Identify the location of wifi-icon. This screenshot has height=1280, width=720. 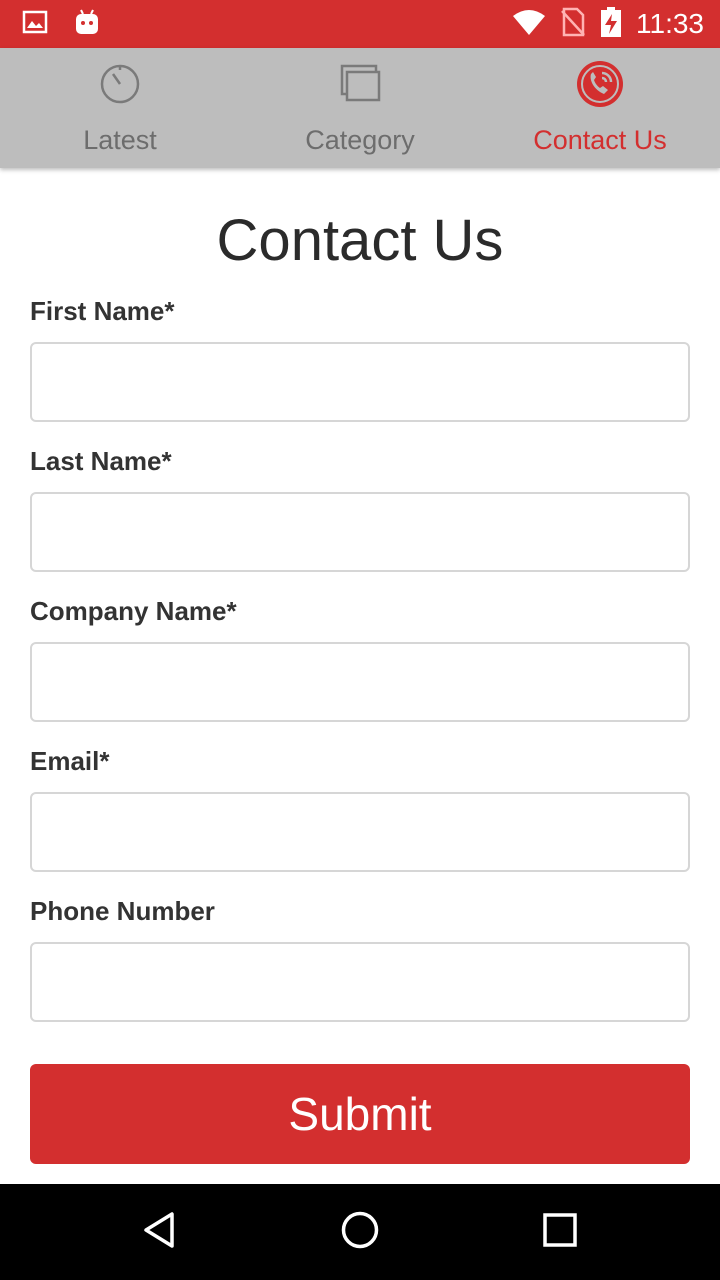
(529, 24).